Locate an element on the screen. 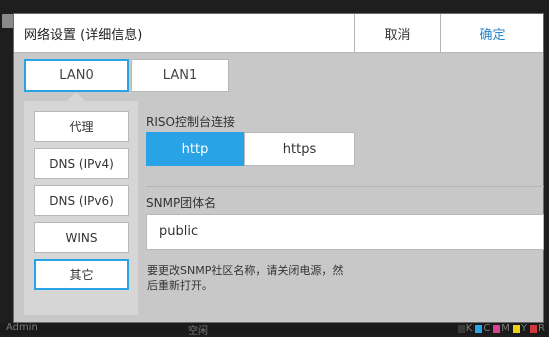 This screenshot has width=549, height=337. cancel-button: 取消 is located at coordinates (397, 33).